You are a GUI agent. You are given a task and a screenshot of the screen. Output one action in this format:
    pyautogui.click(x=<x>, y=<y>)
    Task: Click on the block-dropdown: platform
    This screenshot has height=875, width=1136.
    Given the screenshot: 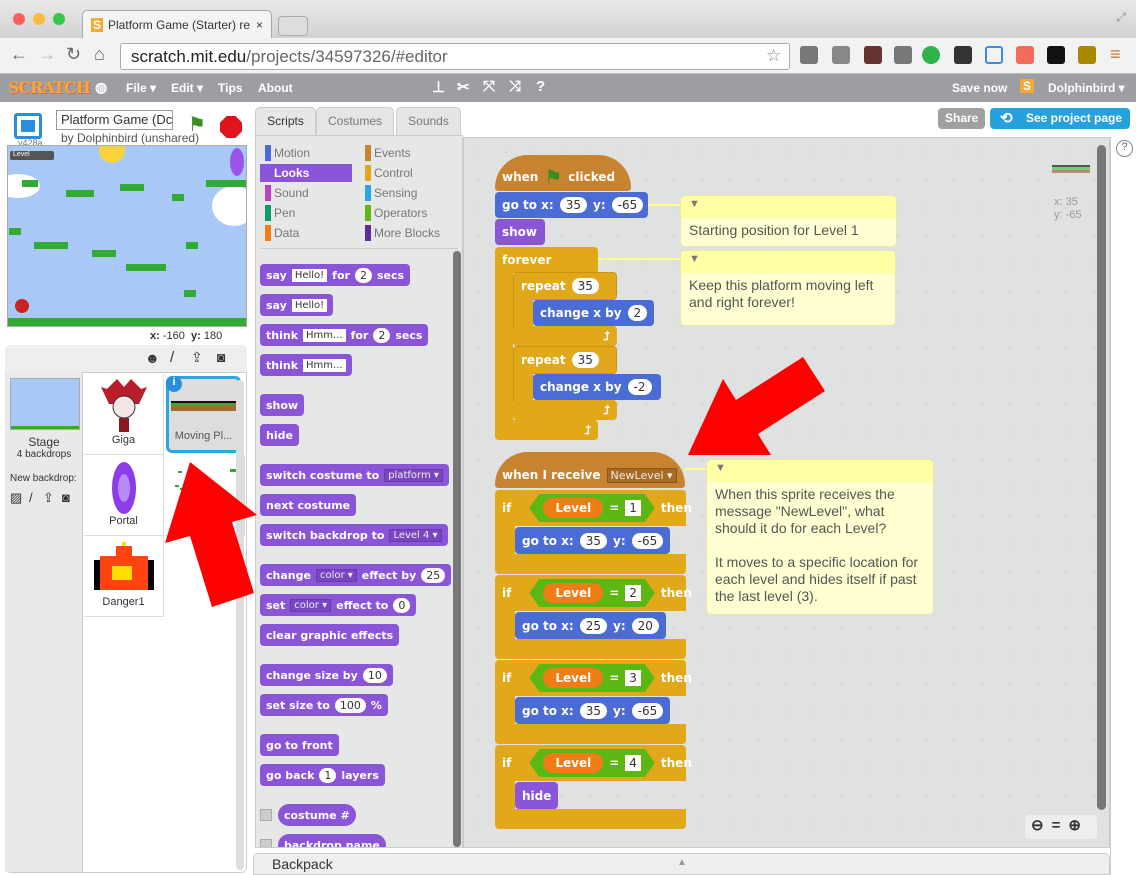 What is the action you would take?
    pyautogui.click(x=413, y=475)
    